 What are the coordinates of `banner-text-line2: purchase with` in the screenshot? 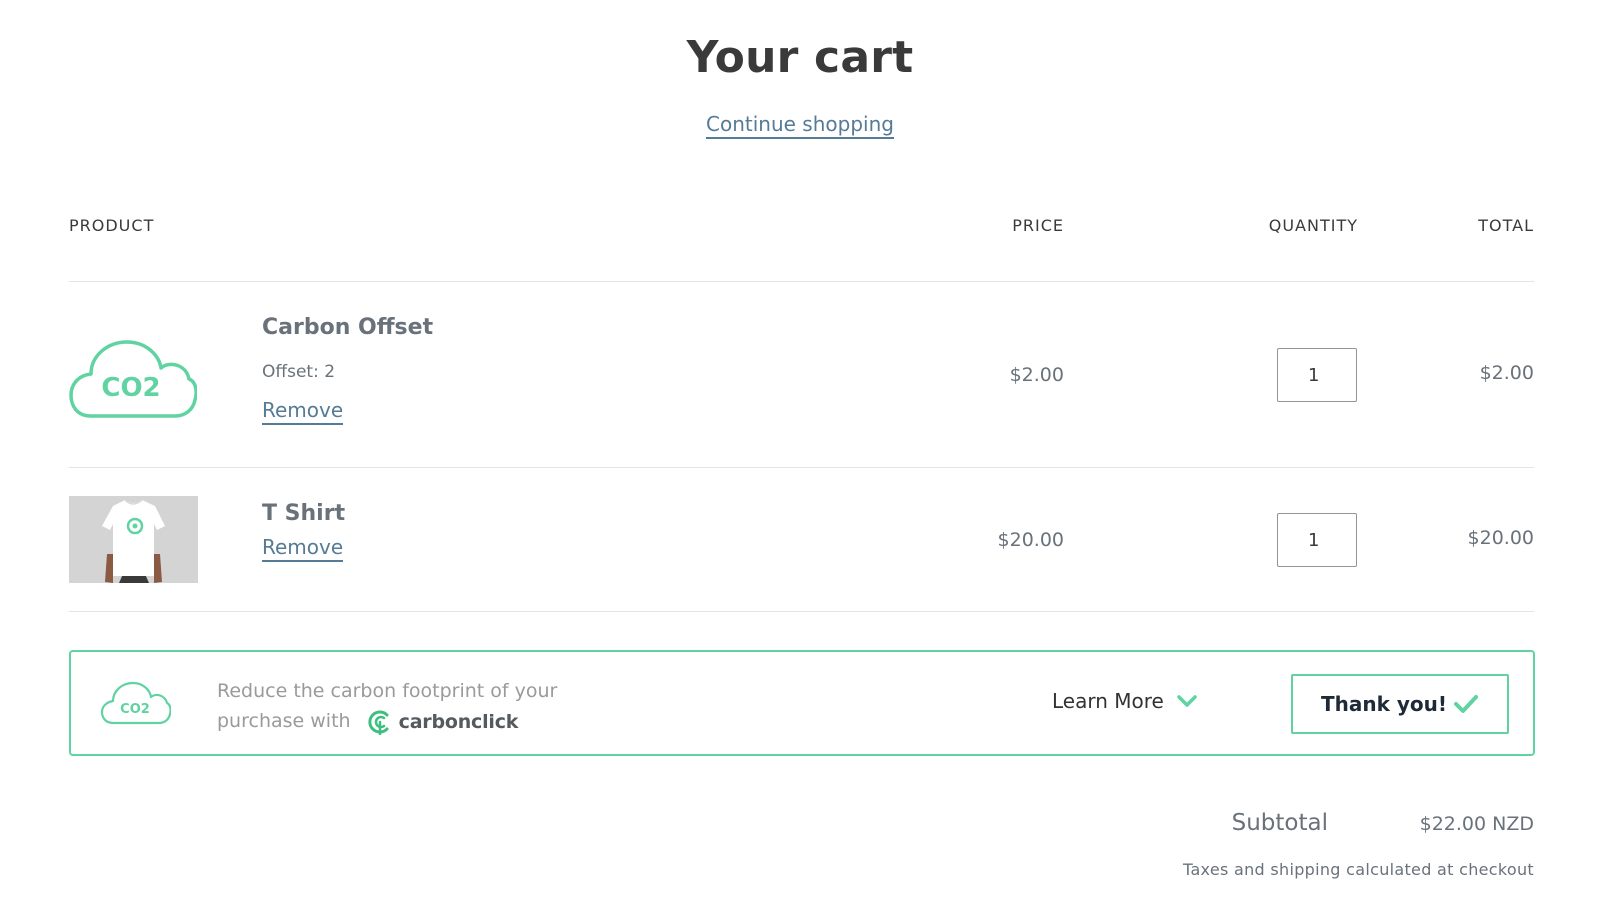 It's located at (284, 721).